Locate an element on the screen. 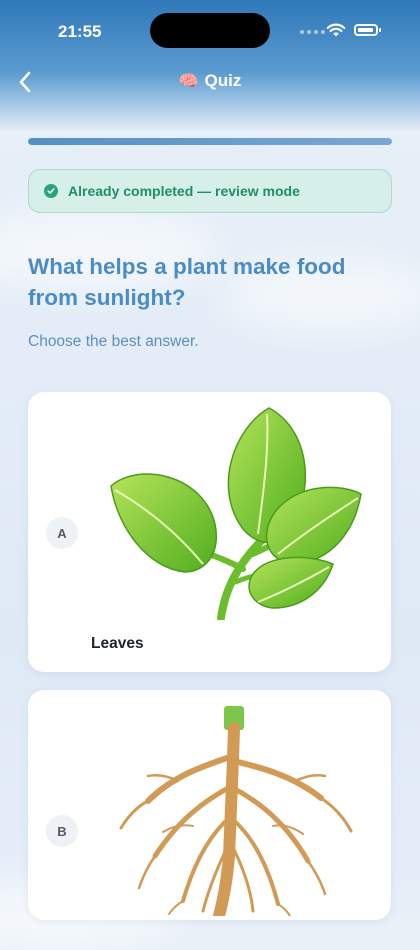 The image size is (420, 950). brain-icon: 🧠 is located at coordinates (188, 81).